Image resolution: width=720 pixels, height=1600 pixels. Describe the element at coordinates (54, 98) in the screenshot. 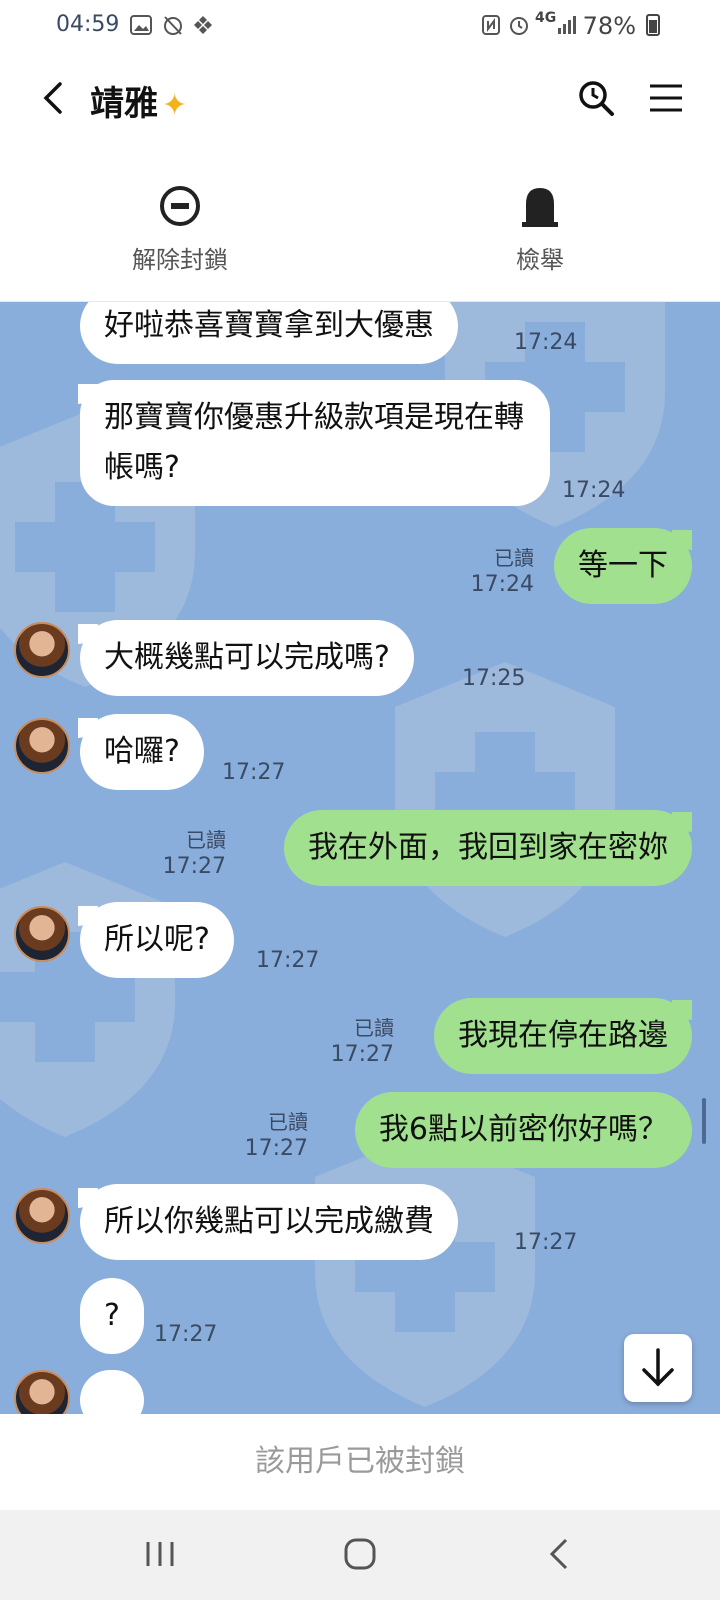

I see `chevron-left-icon` at that location.